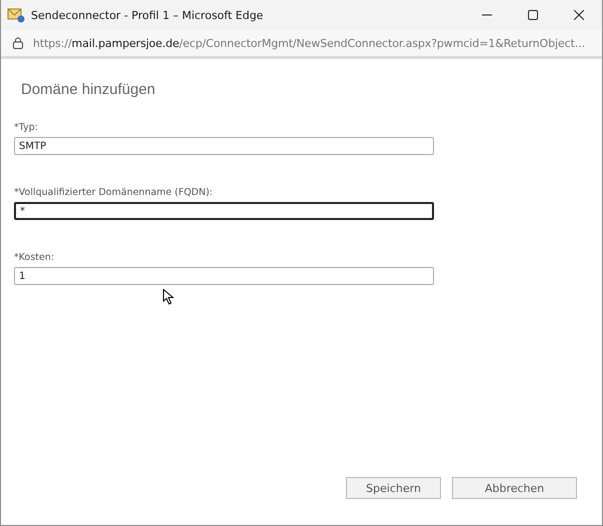 Image resolution: width=603 pixels, height=526 pixels. Describe the element at coordinates (514, 488) in the screenshot. I see `cancel-button: Abbrechen` at that location.